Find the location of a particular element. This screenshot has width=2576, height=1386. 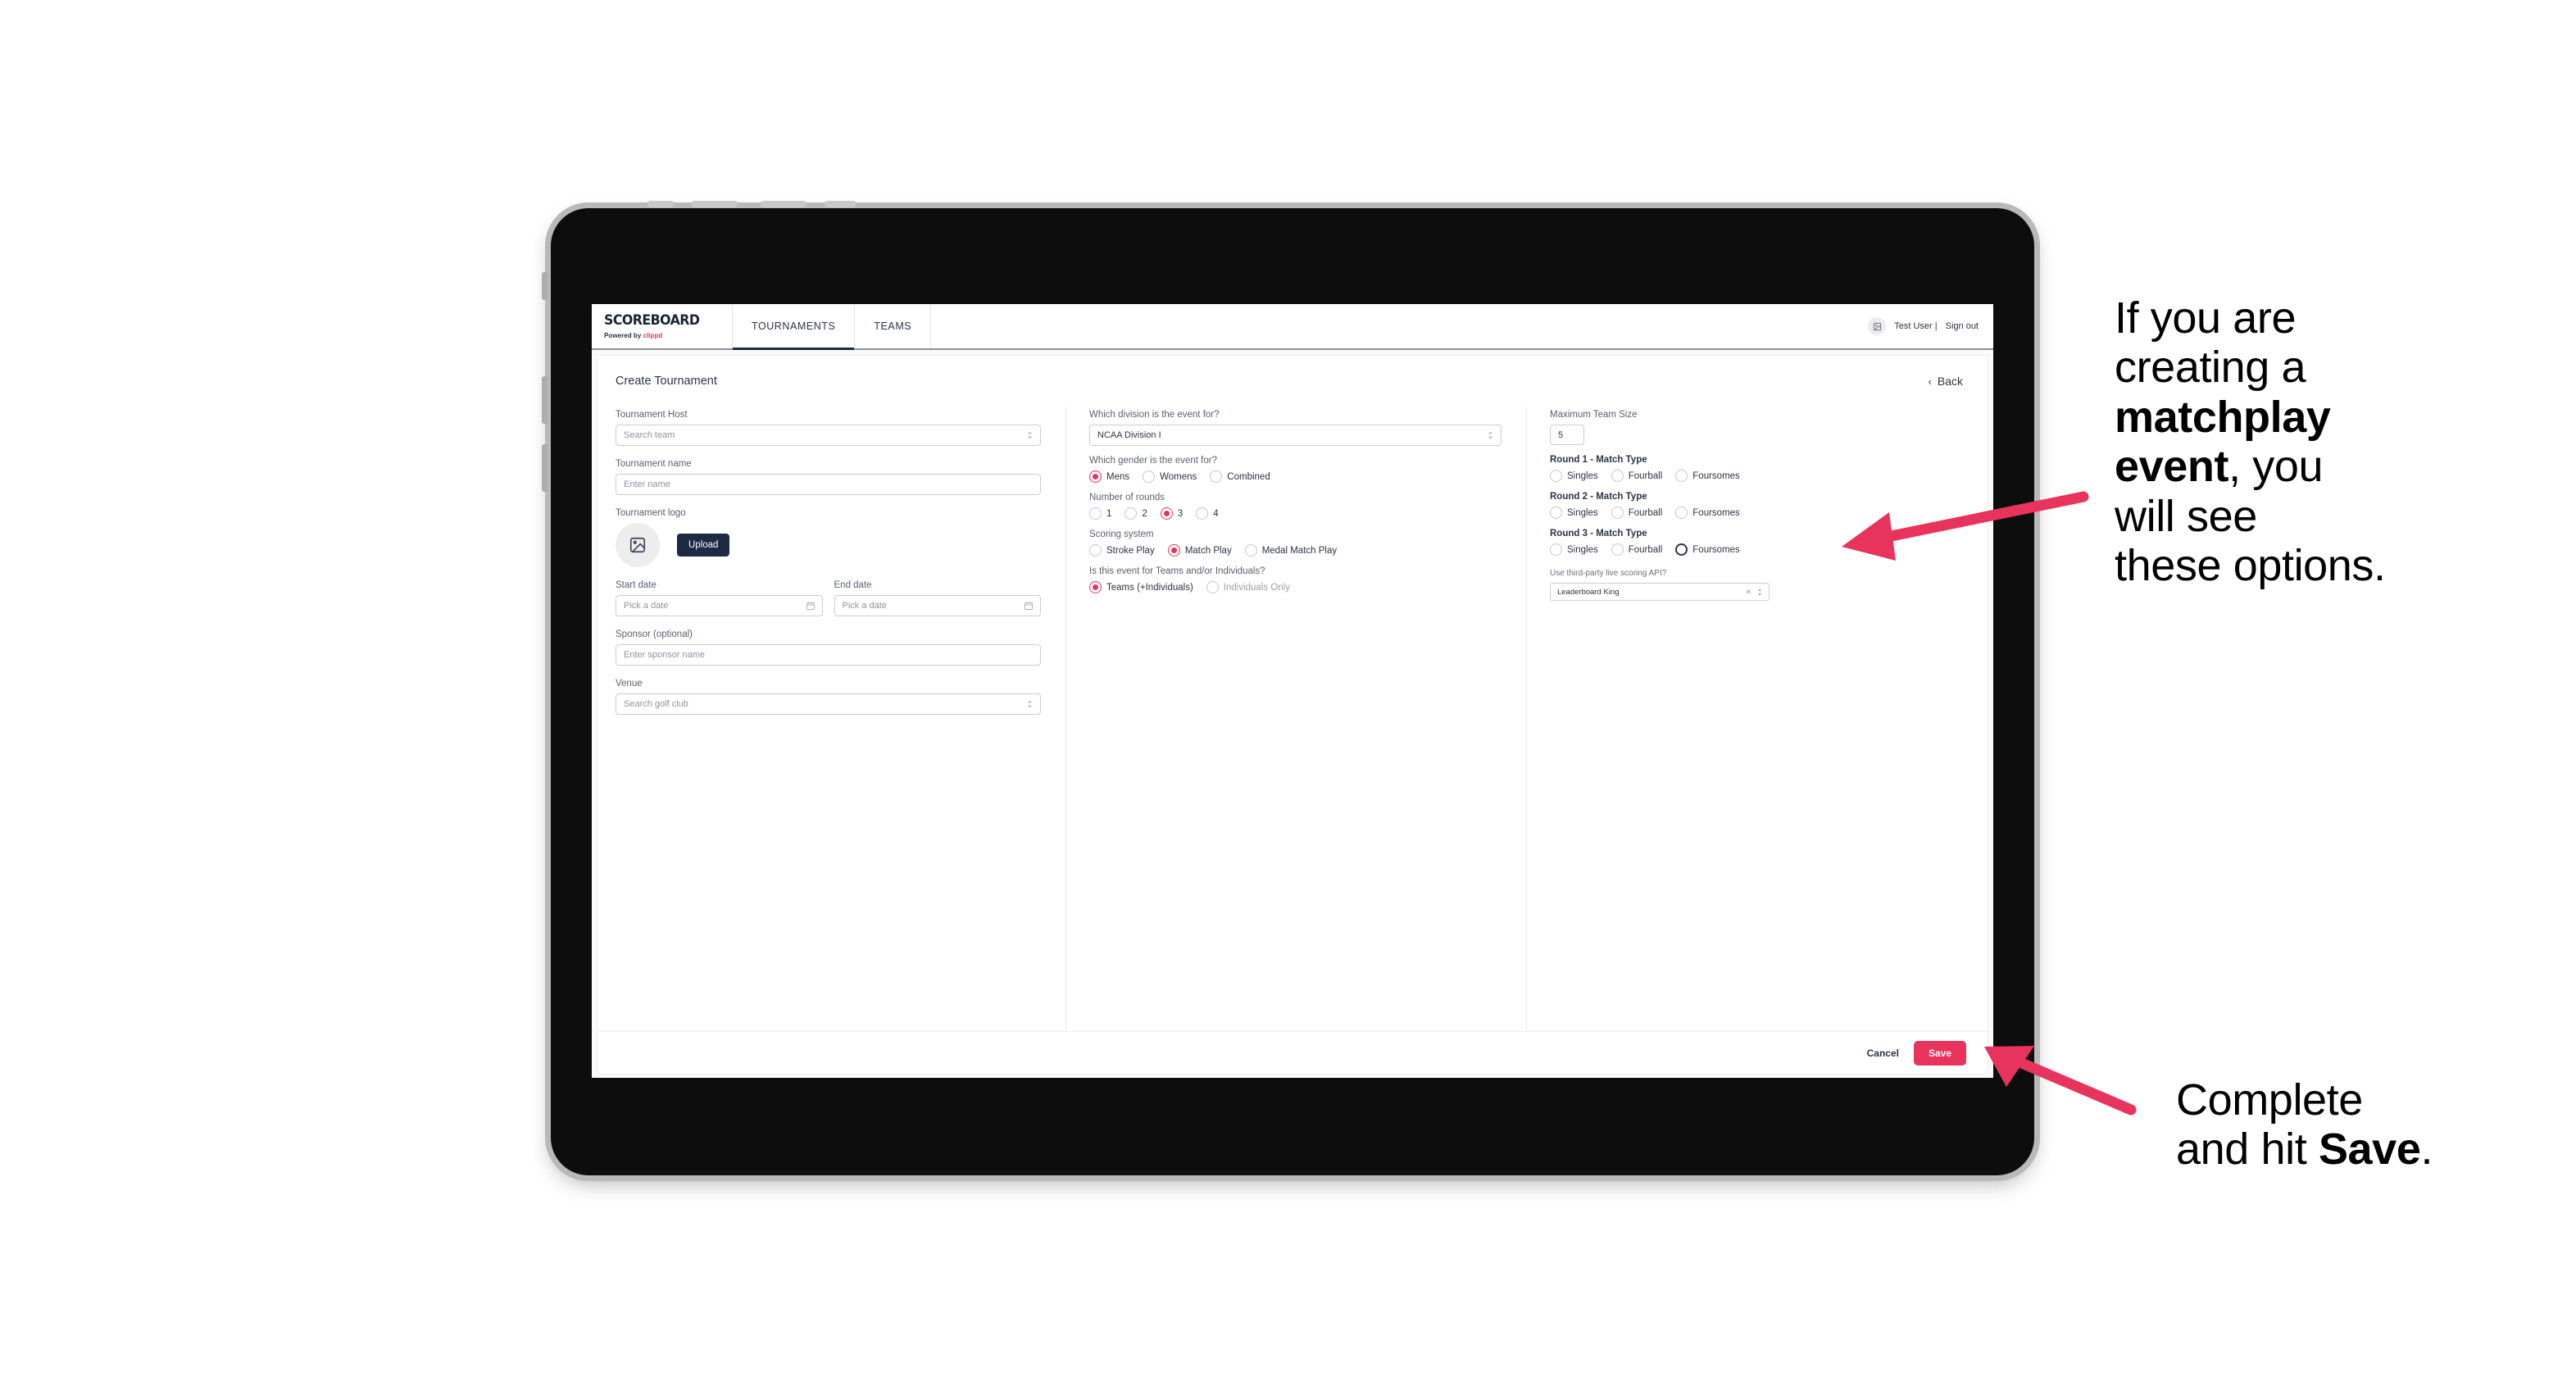

venue-input: Search golf club is located at coordinates (828, 704).